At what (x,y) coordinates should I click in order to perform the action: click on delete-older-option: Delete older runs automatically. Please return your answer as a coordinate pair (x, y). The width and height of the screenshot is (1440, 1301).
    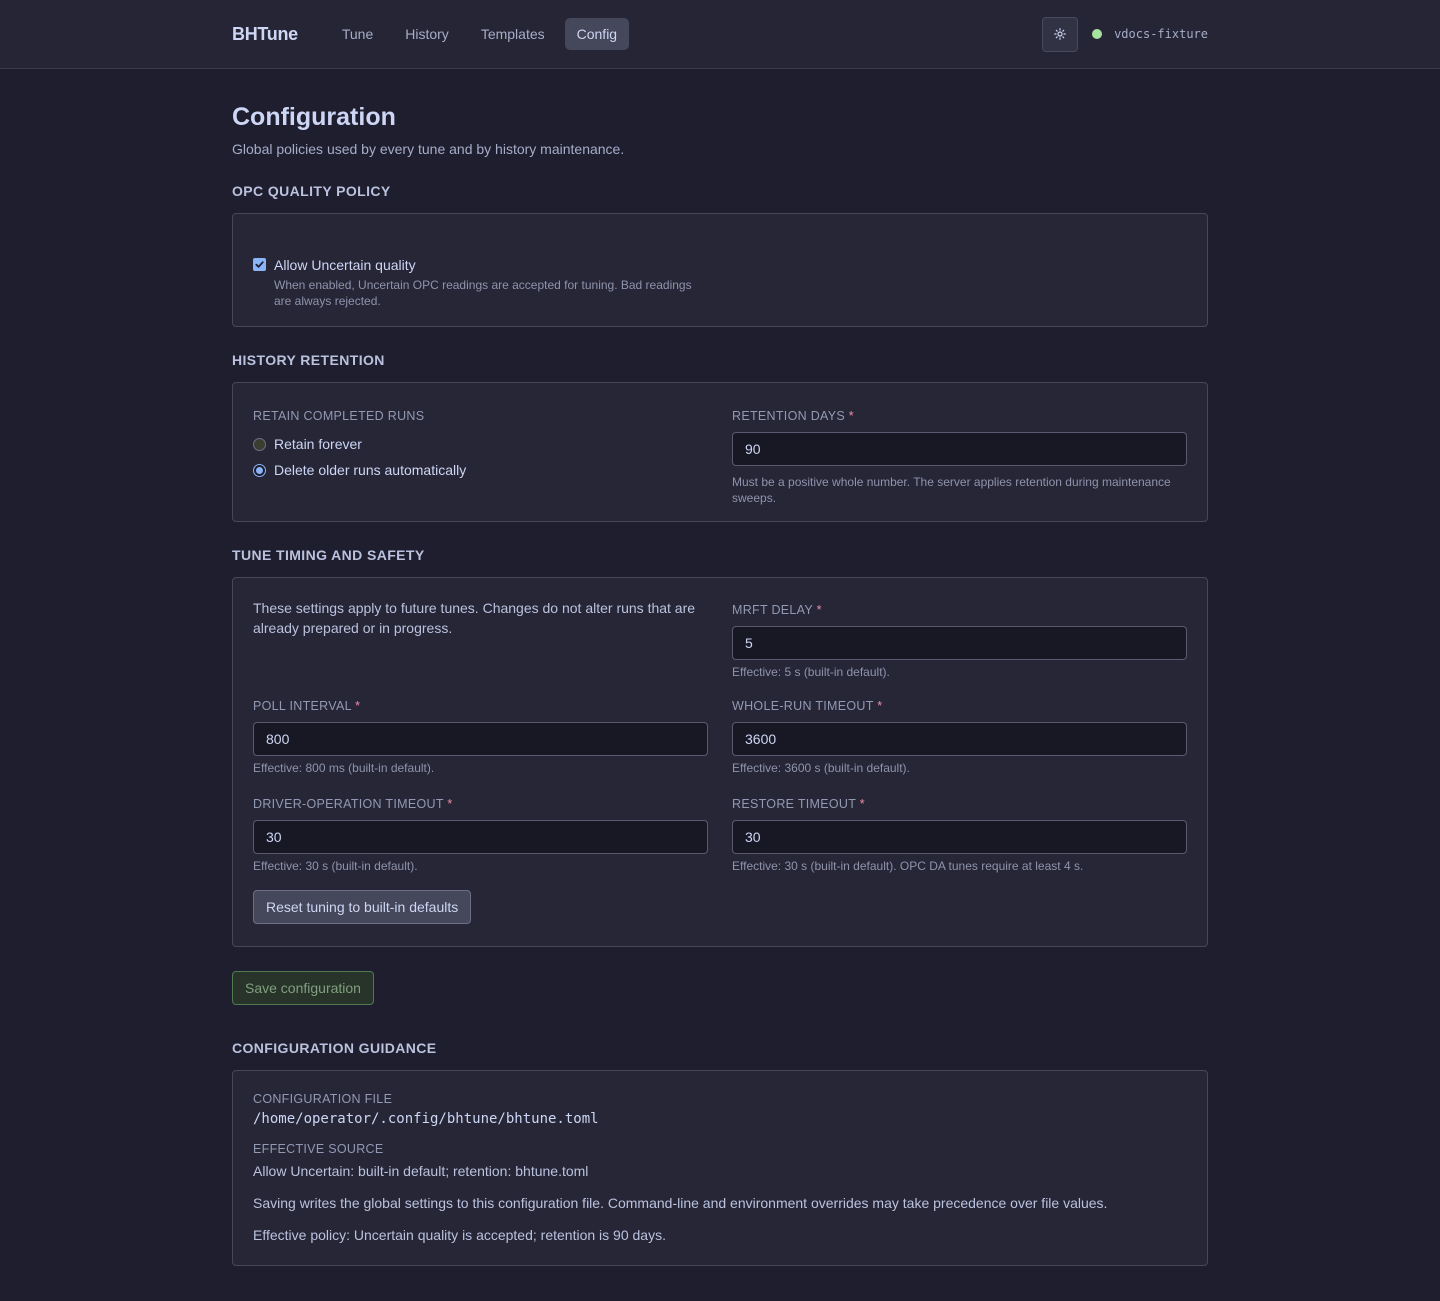
    Looking at the image, I should click on (480, 470).